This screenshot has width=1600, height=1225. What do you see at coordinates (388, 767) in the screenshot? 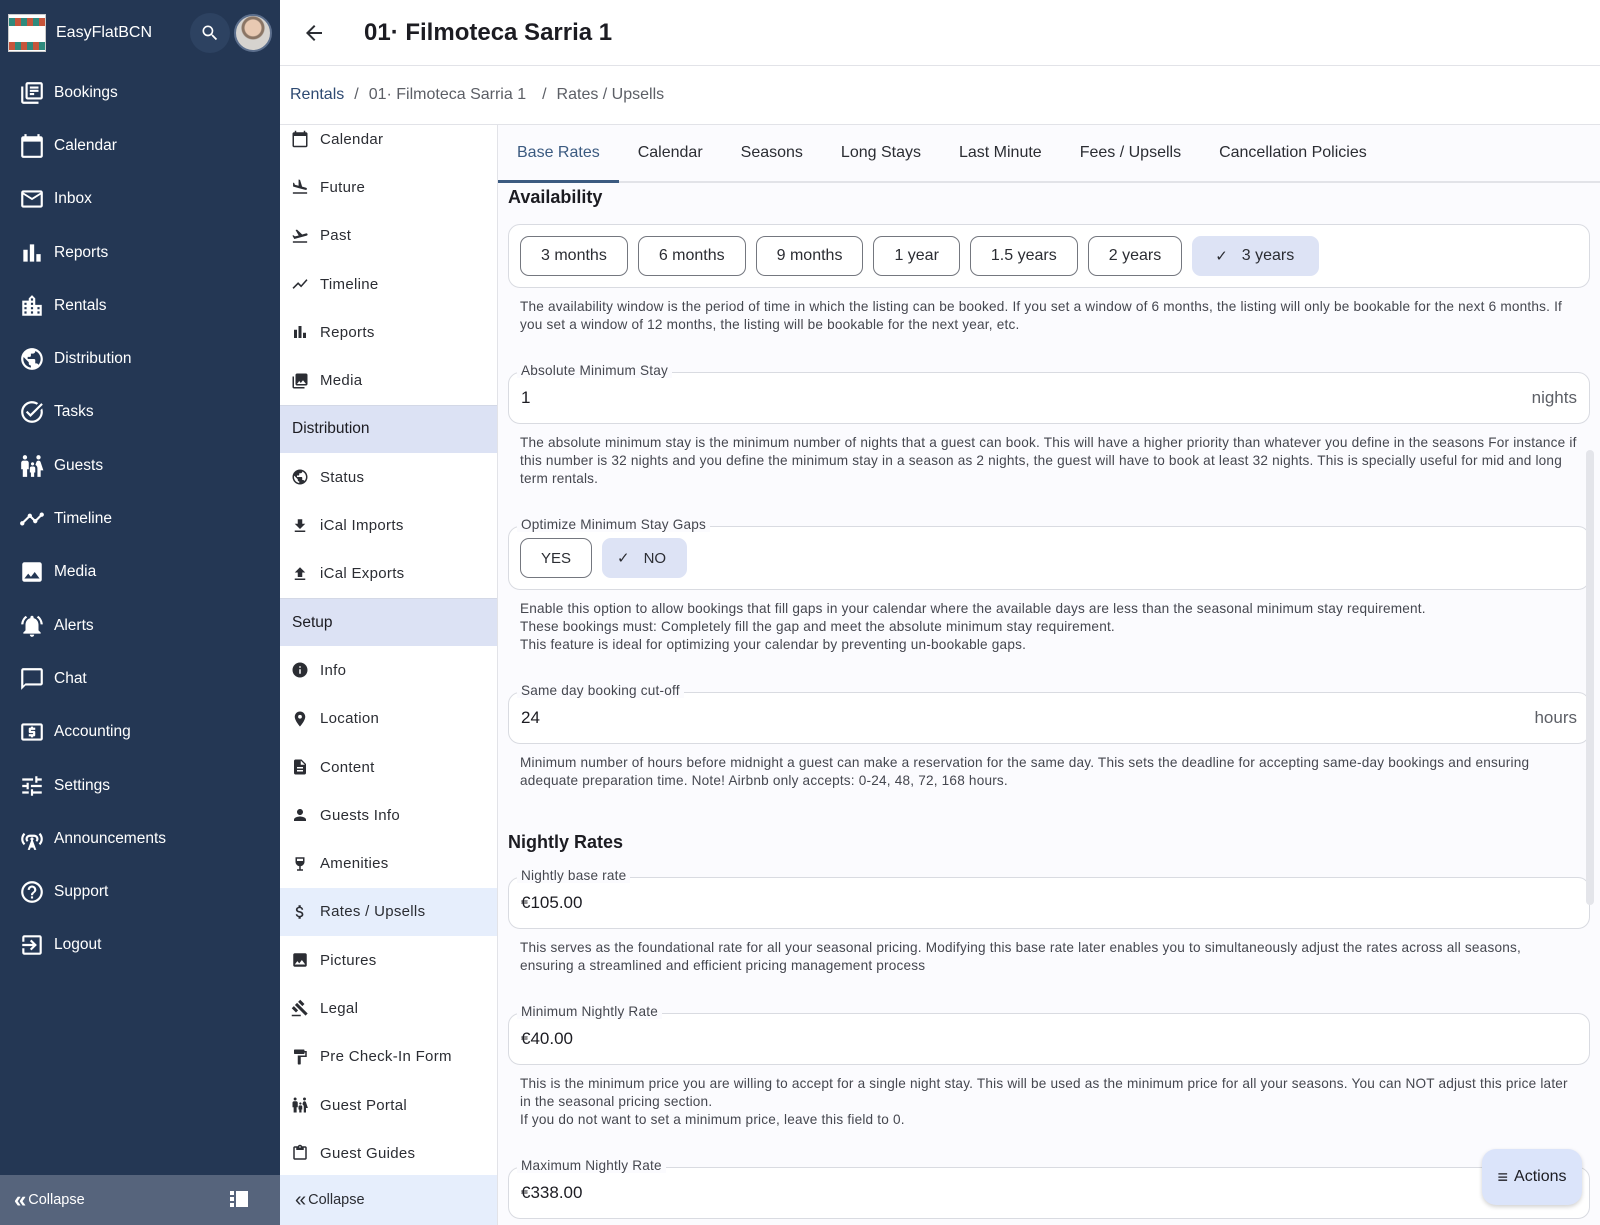
I see `sub-item-content: Content` at bounding box center [388, 767].